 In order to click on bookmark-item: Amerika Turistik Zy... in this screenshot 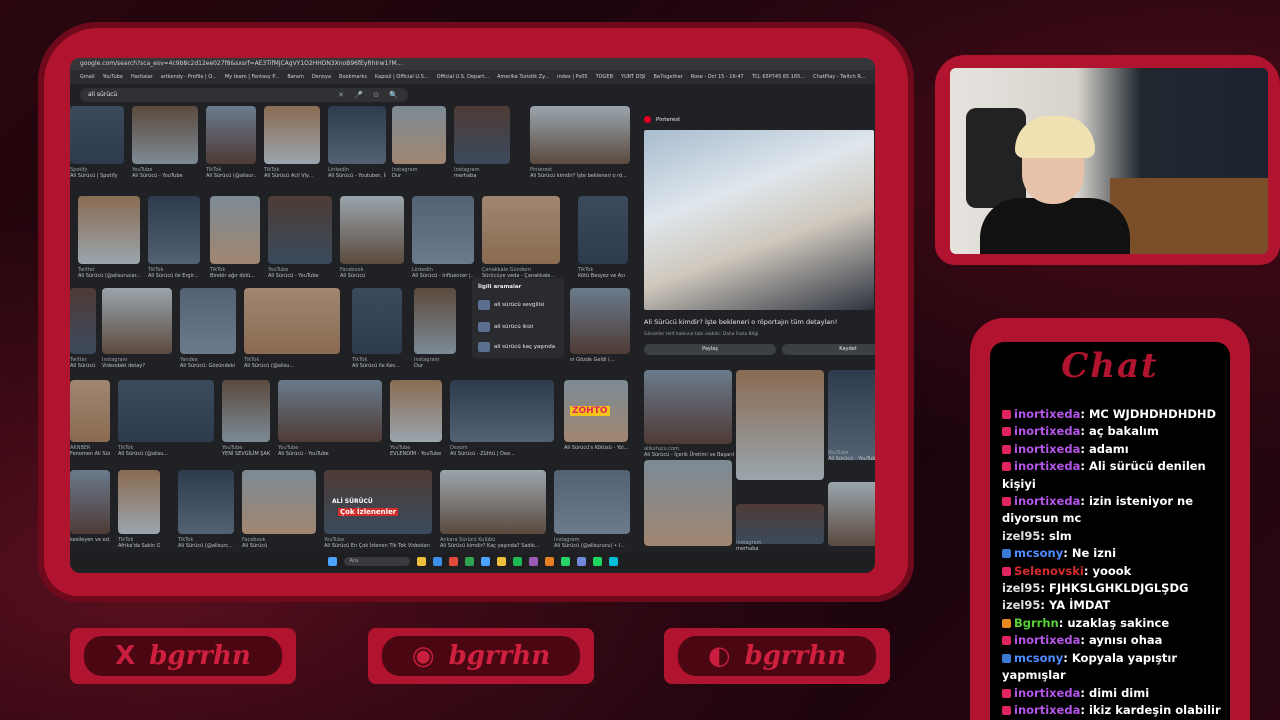, I will do `click(523, 77)`.